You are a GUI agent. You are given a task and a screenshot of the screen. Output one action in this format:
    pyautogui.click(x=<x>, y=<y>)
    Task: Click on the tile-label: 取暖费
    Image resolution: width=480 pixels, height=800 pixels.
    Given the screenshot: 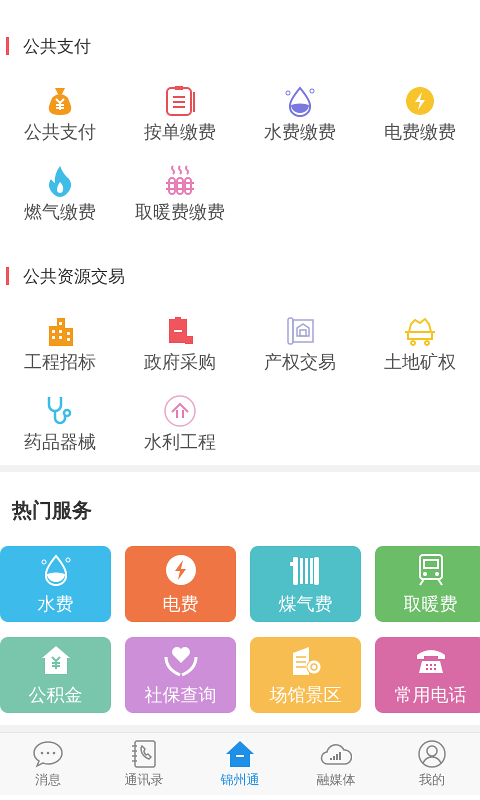 What is the action you would take?
    pyautogui.click(x=431, y=604)
    